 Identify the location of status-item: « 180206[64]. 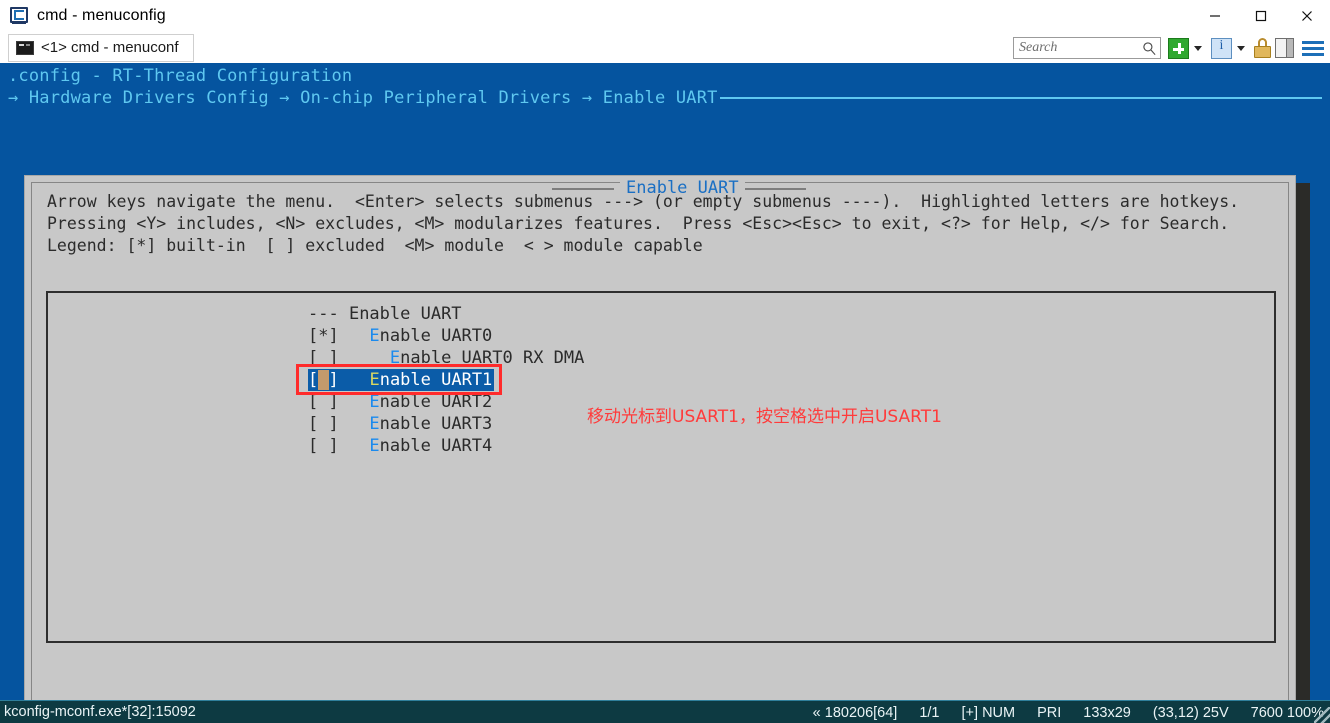
(855, 712).